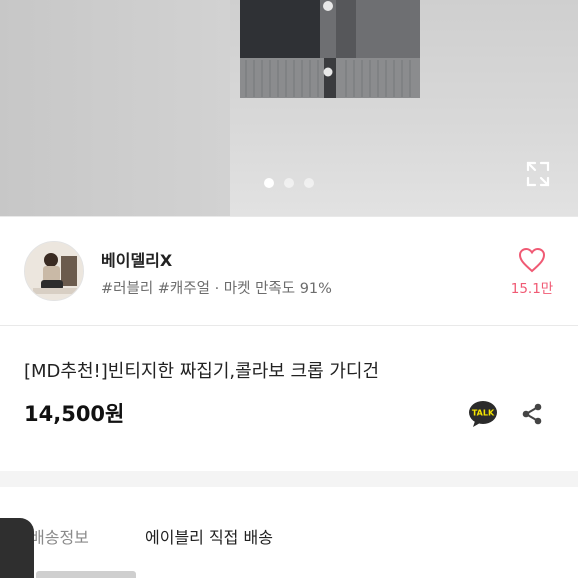 This screenshot has width=578, height=578. Describe the element at coordinates (17, 548) in the screenshot. I see `floating-side-tab` at that location.